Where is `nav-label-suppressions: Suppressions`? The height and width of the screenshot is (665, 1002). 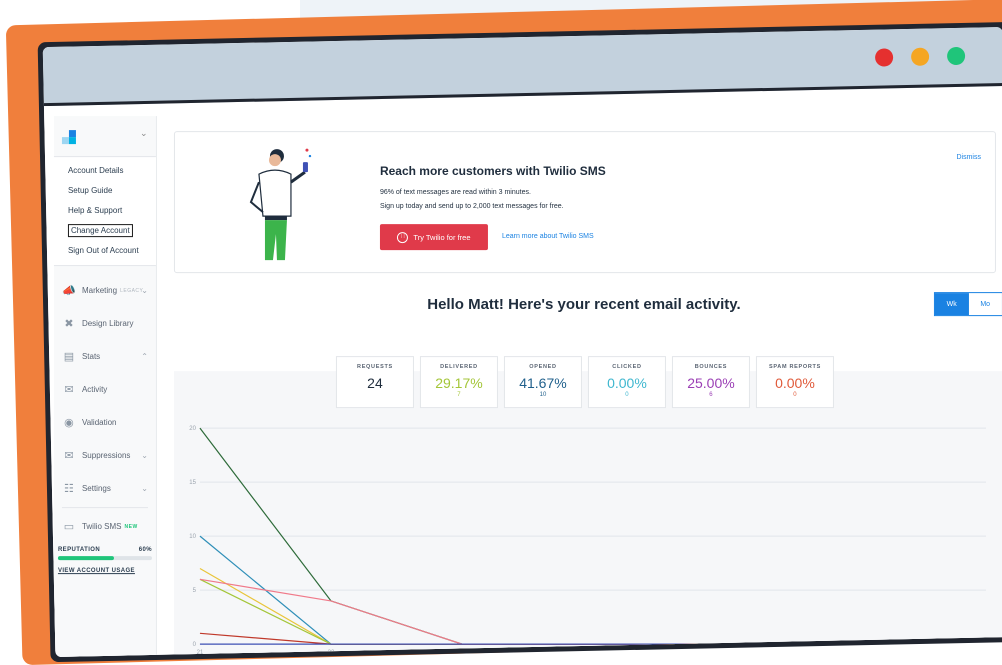 nav-label-suppressions: Suppressions is located at coordinates (106, 455).